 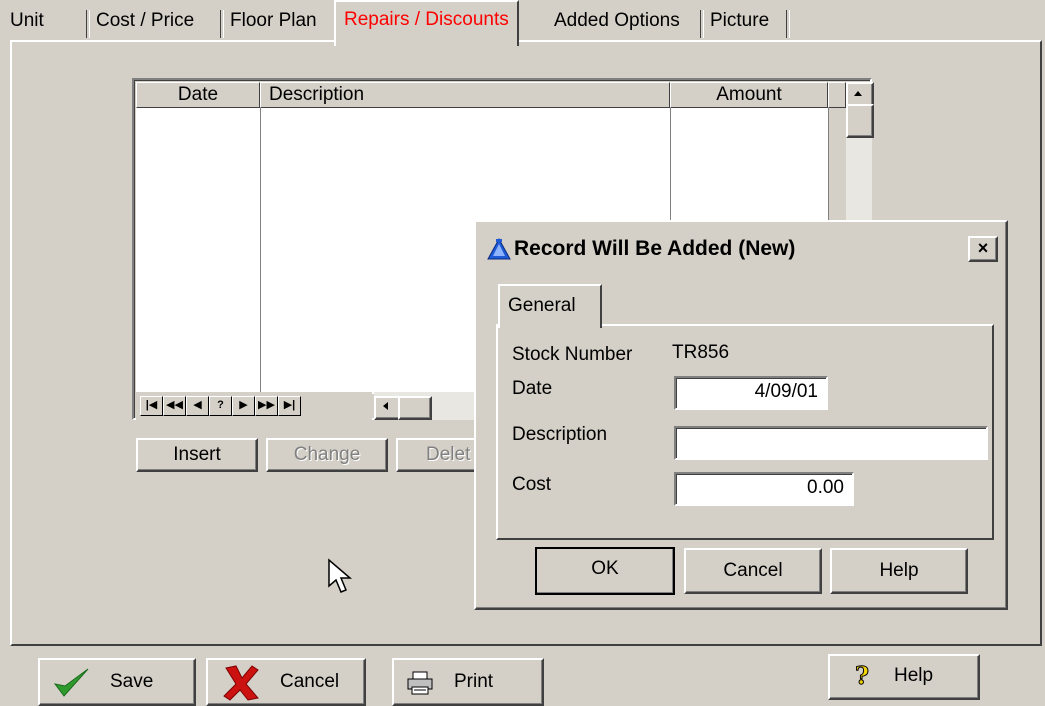 I want to click on date-label: Date, so click(x=532, y=388).